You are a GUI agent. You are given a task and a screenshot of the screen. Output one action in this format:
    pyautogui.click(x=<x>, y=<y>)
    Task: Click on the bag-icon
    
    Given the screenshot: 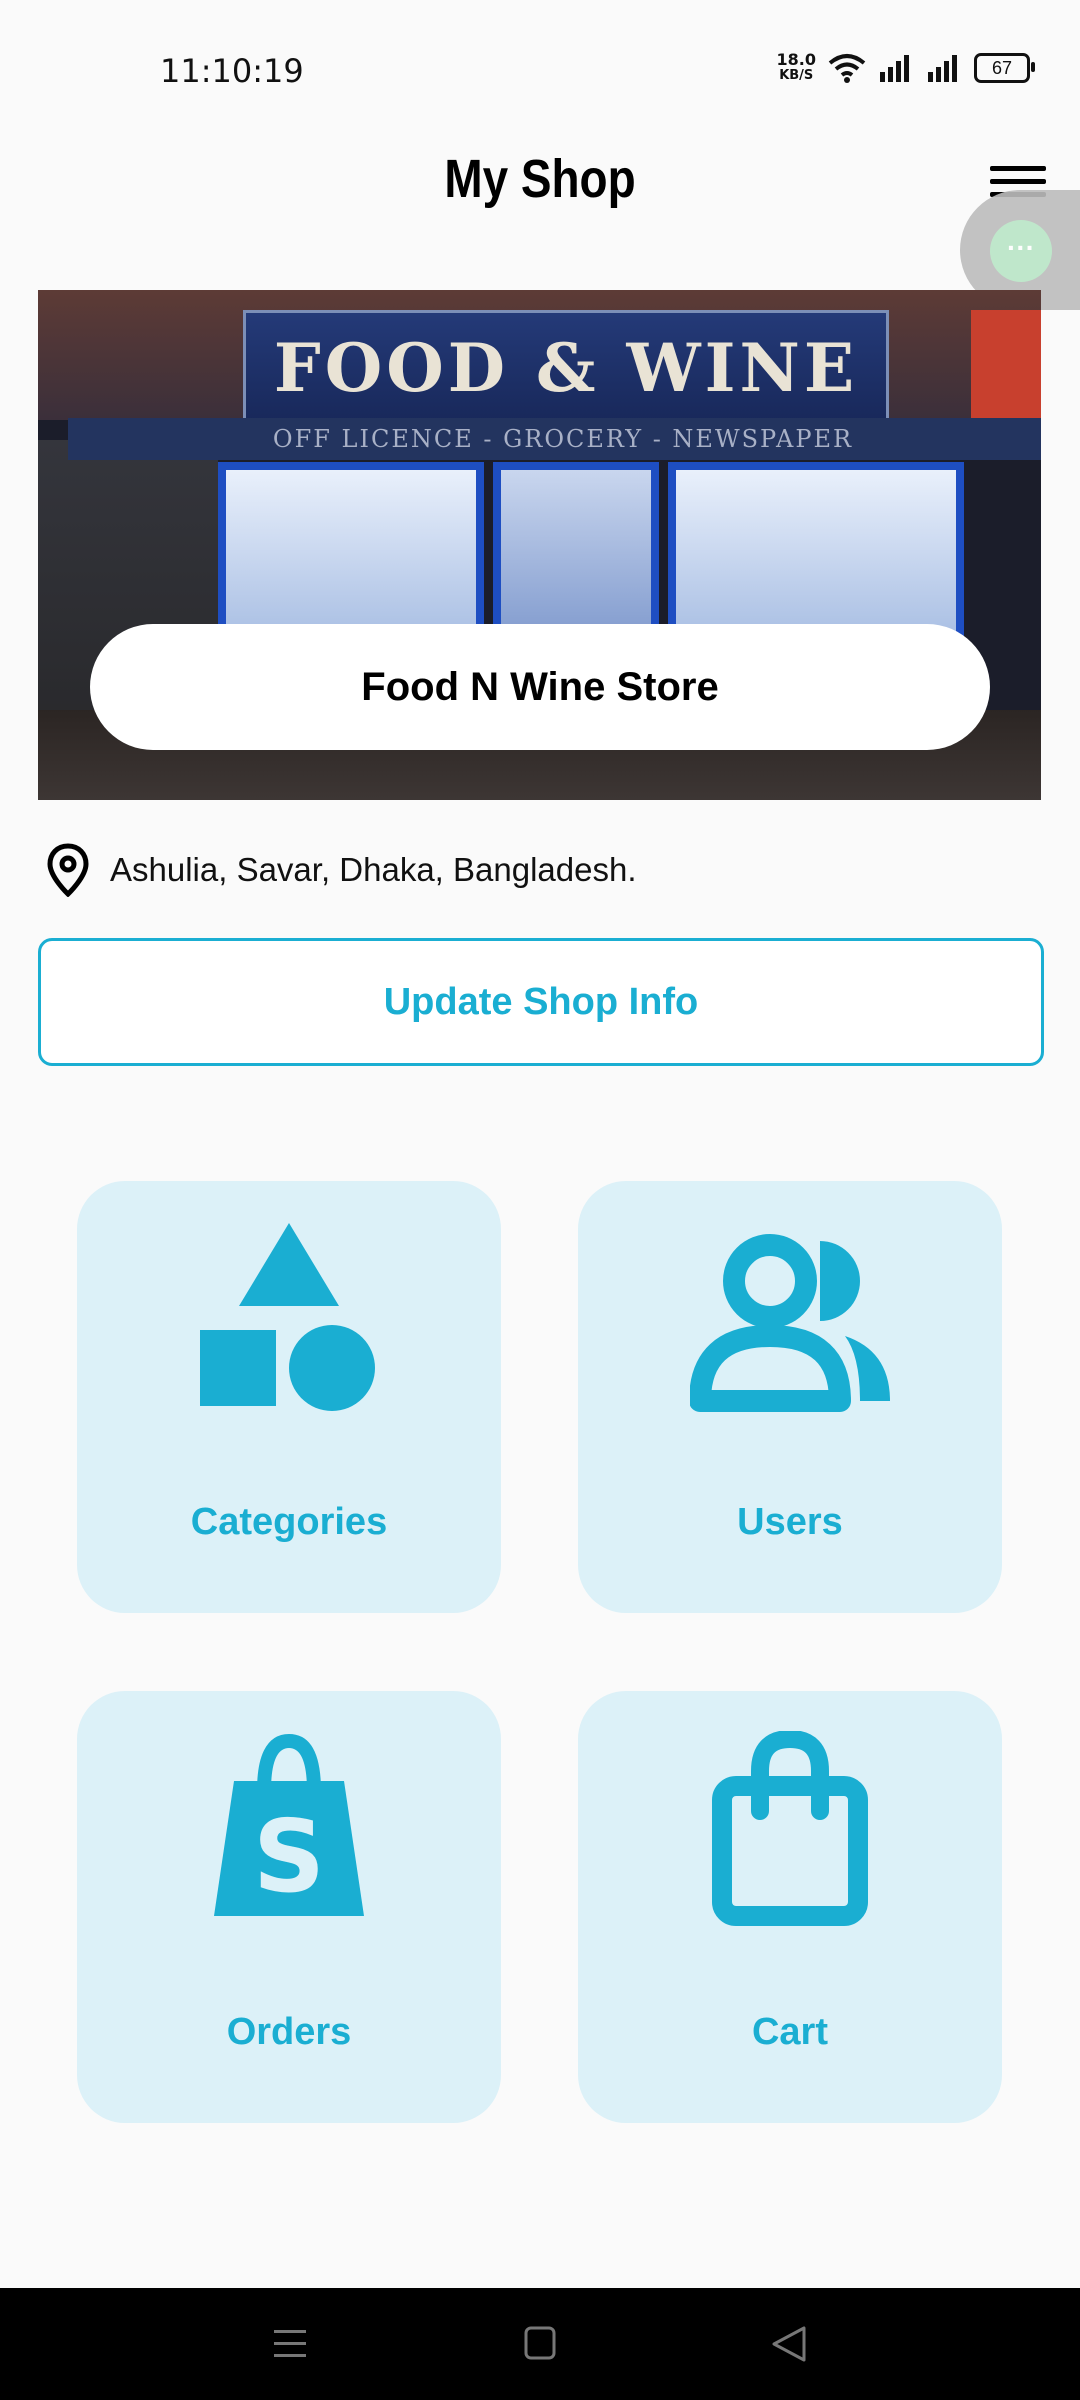 What is the action you would take?
    pyautogui.click(x=790, y=1828)
    